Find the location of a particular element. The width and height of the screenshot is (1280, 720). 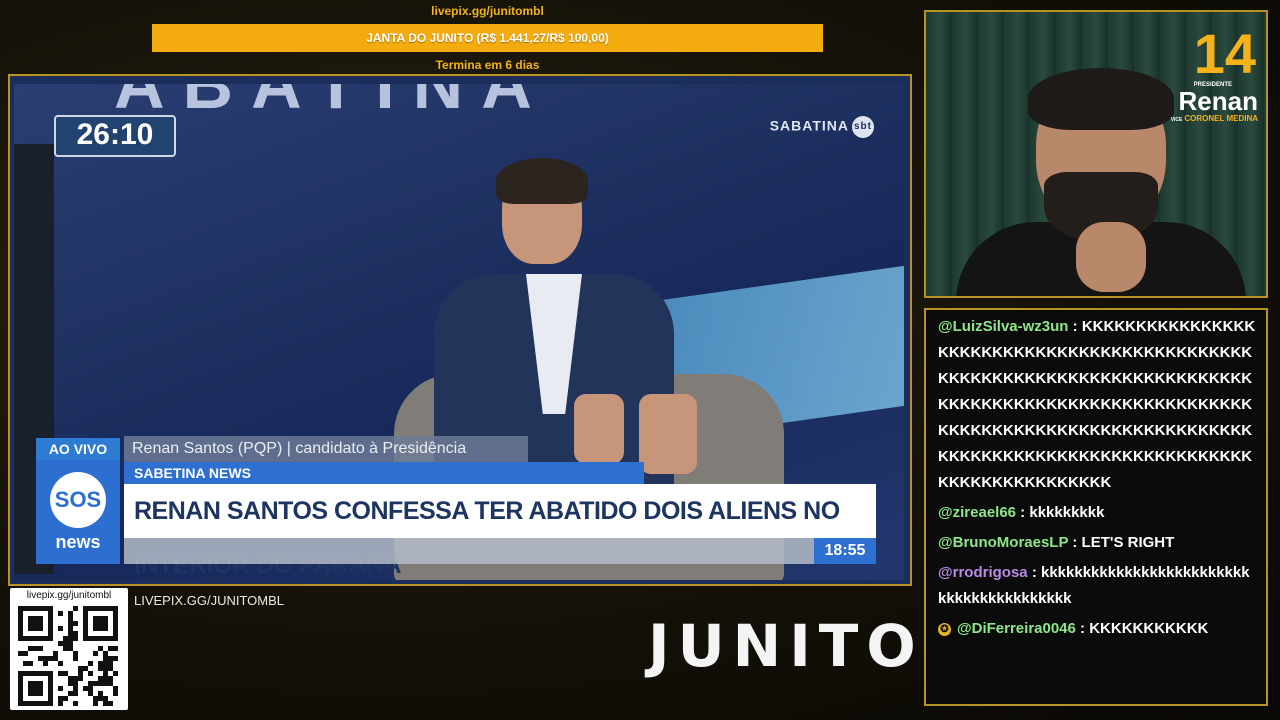

live-badge: AO VIVO is located at coordinates (78, 449).